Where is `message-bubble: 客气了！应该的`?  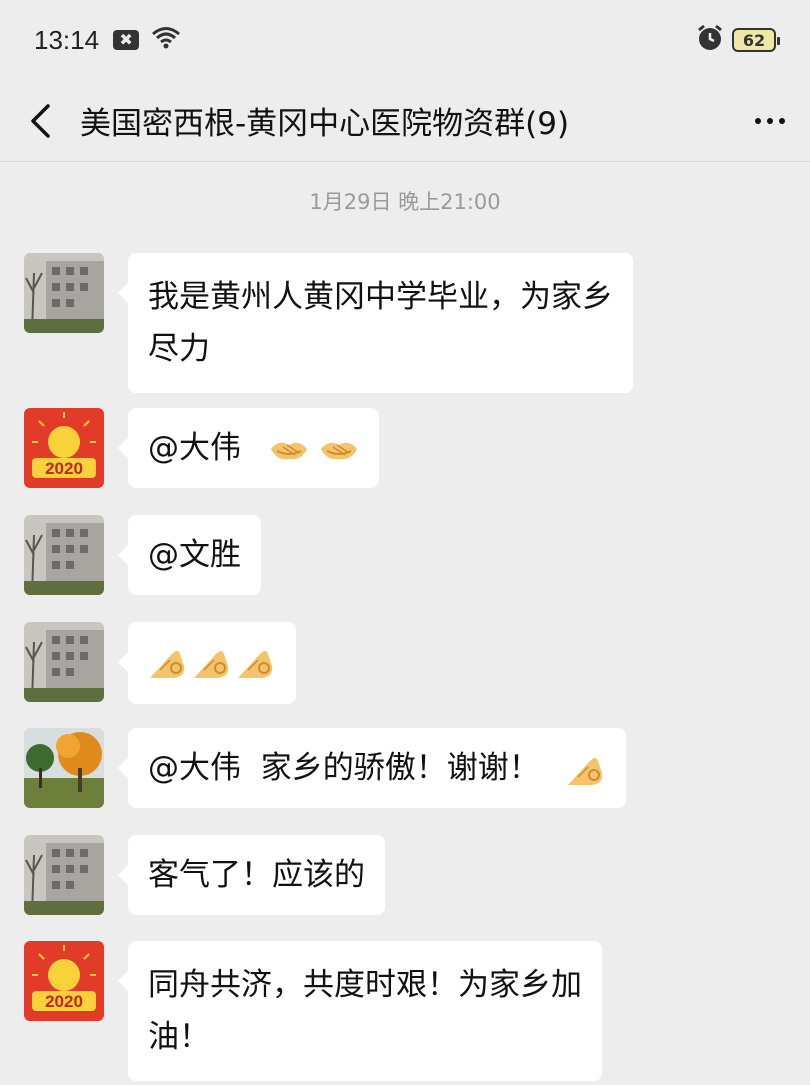 message-bubble: 客气了！应该的 is located at coordinates (251, 875).